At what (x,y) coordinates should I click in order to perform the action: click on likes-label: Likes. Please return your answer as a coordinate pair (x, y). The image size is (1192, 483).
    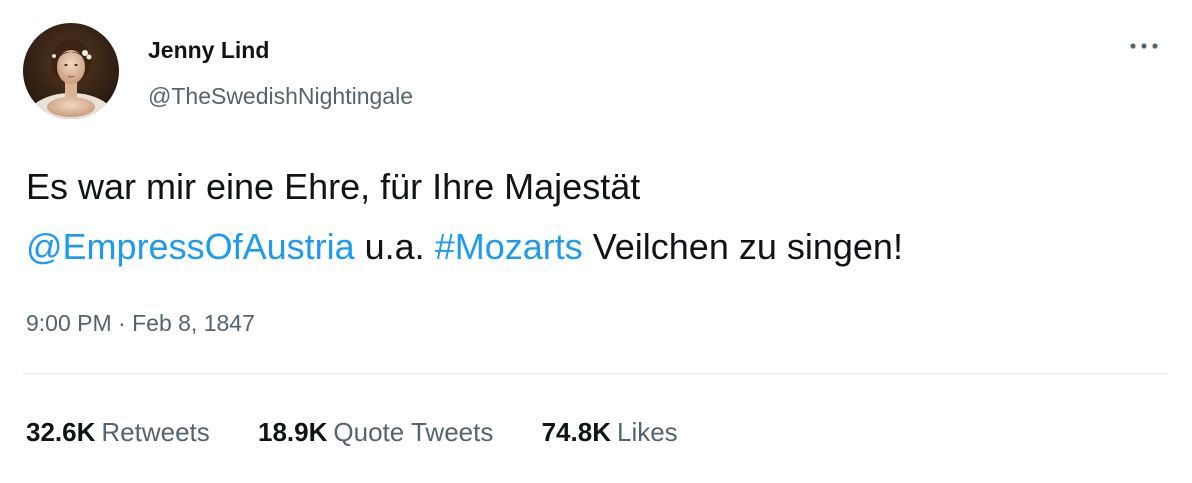
    Looking at the image, I should click on (647, 432).